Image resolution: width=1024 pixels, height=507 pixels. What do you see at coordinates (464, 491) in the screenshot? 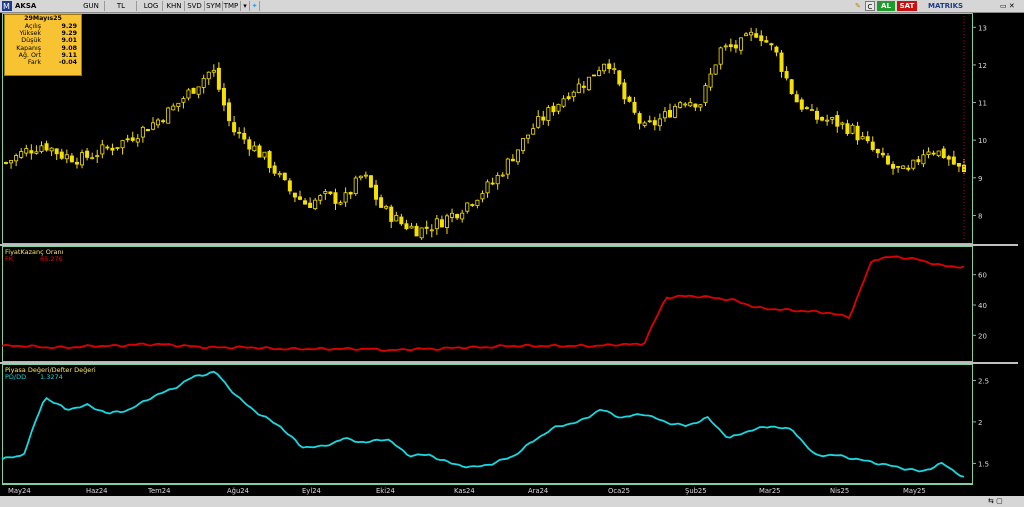
I see `x-tick: Kas24` at bounding box center [464, 491].